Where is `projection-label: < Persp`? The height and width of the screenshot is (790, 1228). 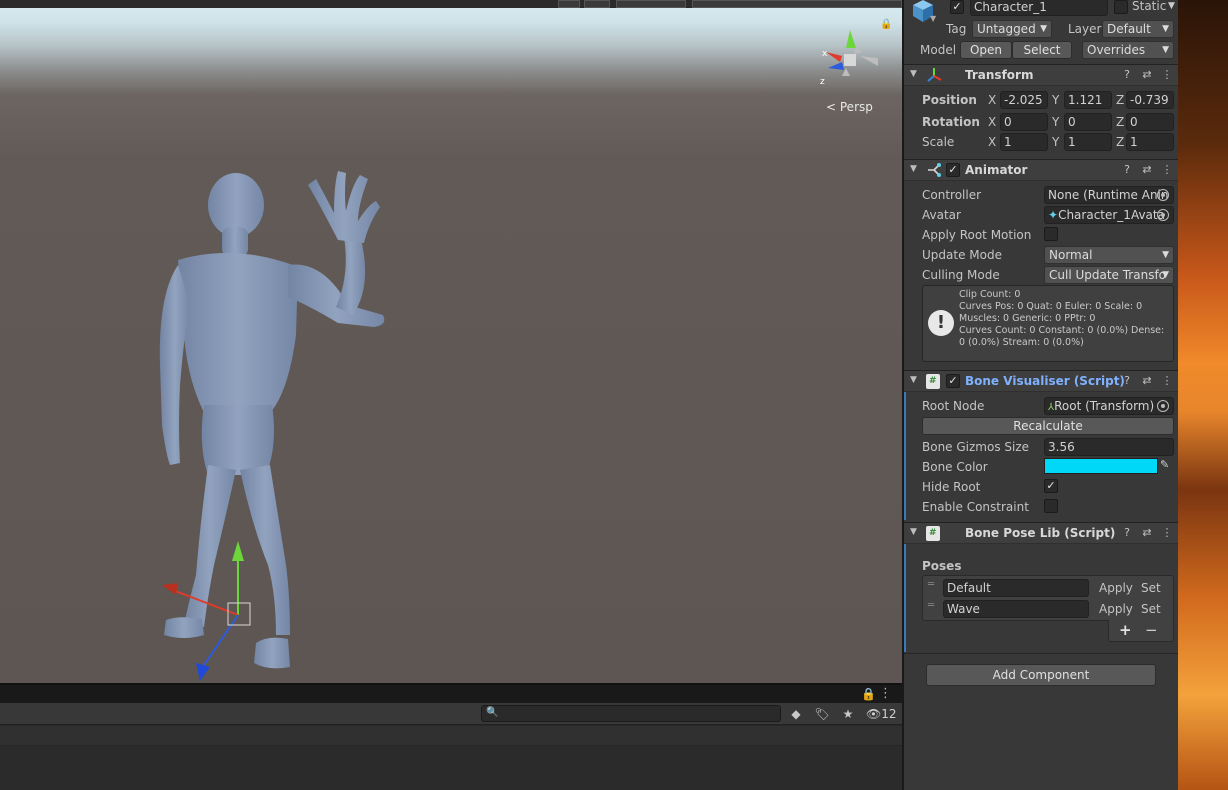
projection-label: < Persp is located at coordinates (849, 107).